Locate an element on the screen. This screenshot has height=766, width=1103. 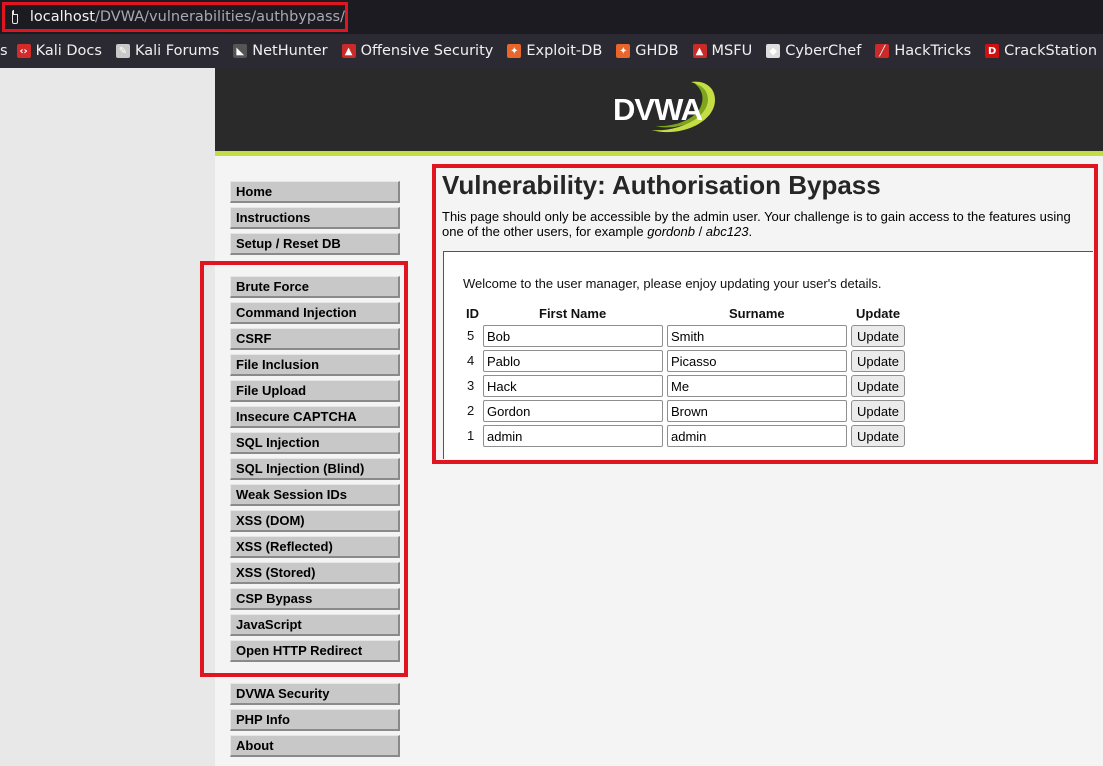
crackstation-icon: D is located at coordinates (992, 51).